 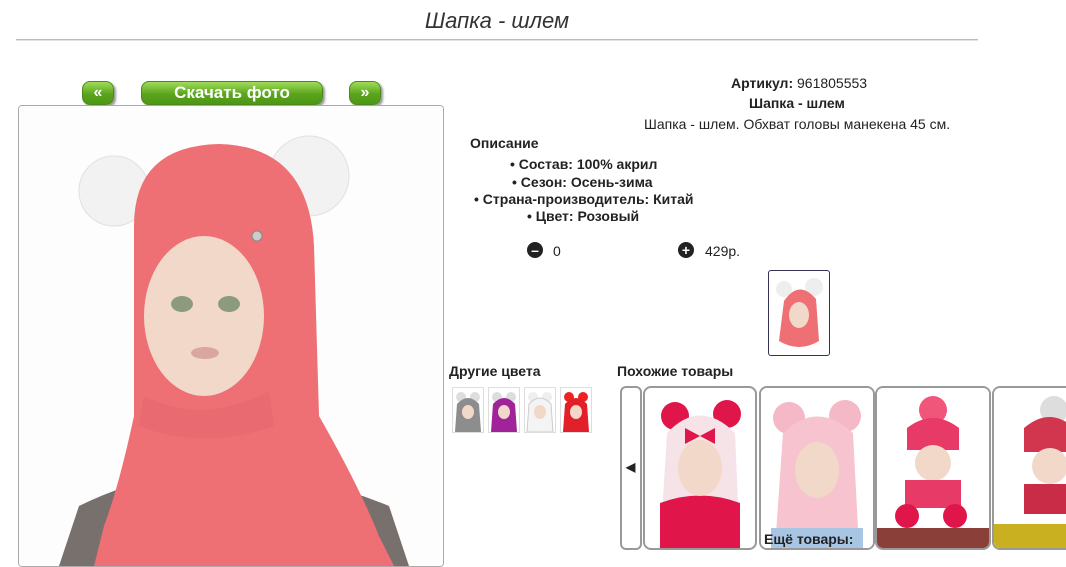 I want to click on bullet-text: Состав: 100% акрил, so click(x=588, y=164).